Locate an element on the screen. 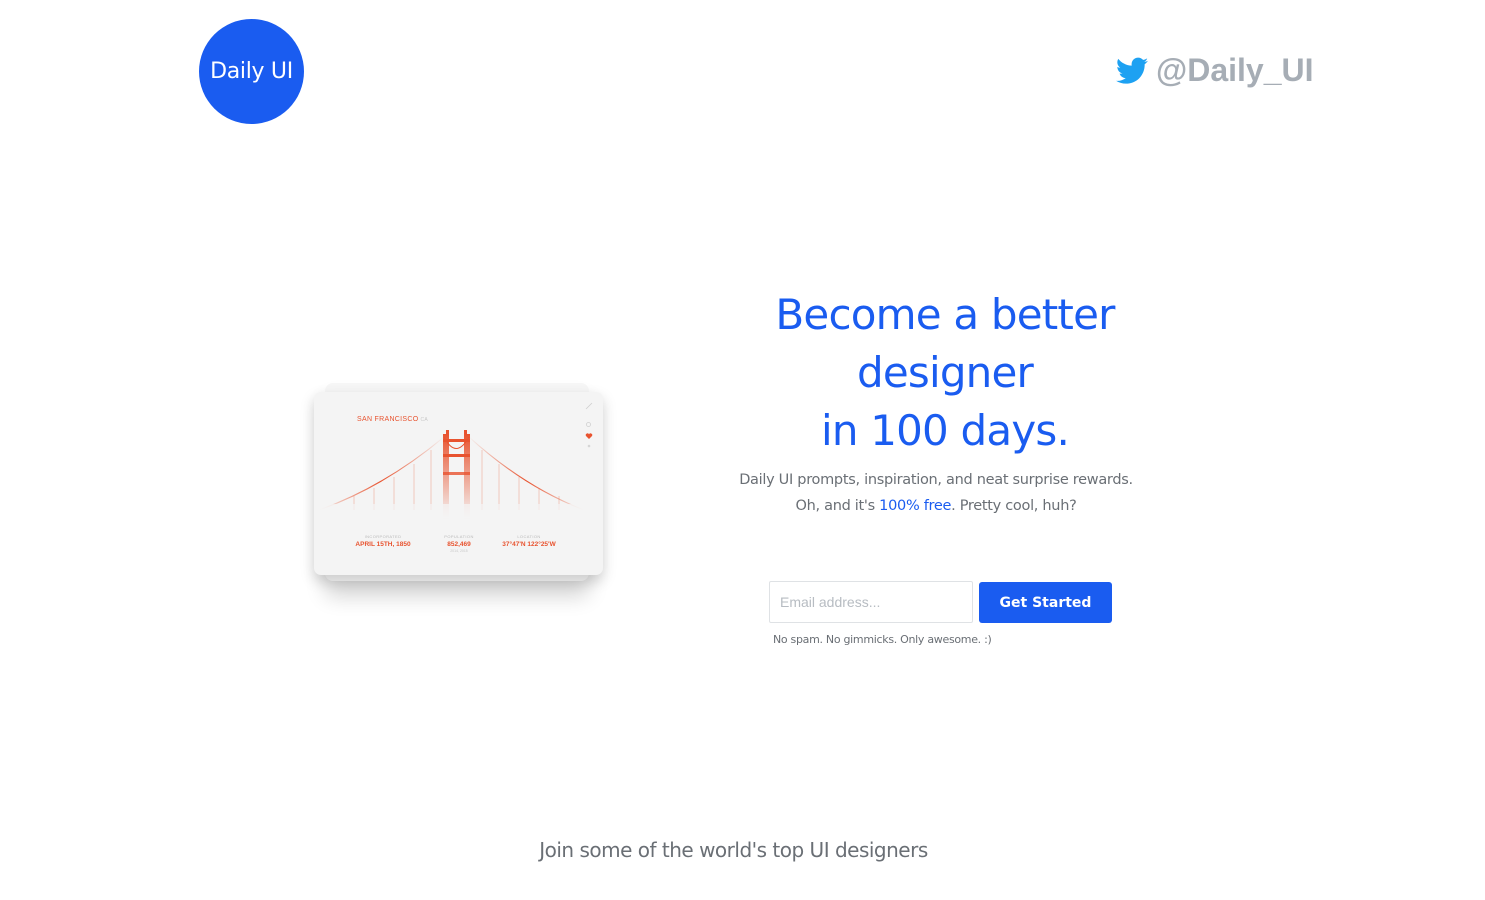 The width and height of the screenshot is (1485, 900). mockup-city-name: SAN FRANCISCO is located at coordinates (388, 419).